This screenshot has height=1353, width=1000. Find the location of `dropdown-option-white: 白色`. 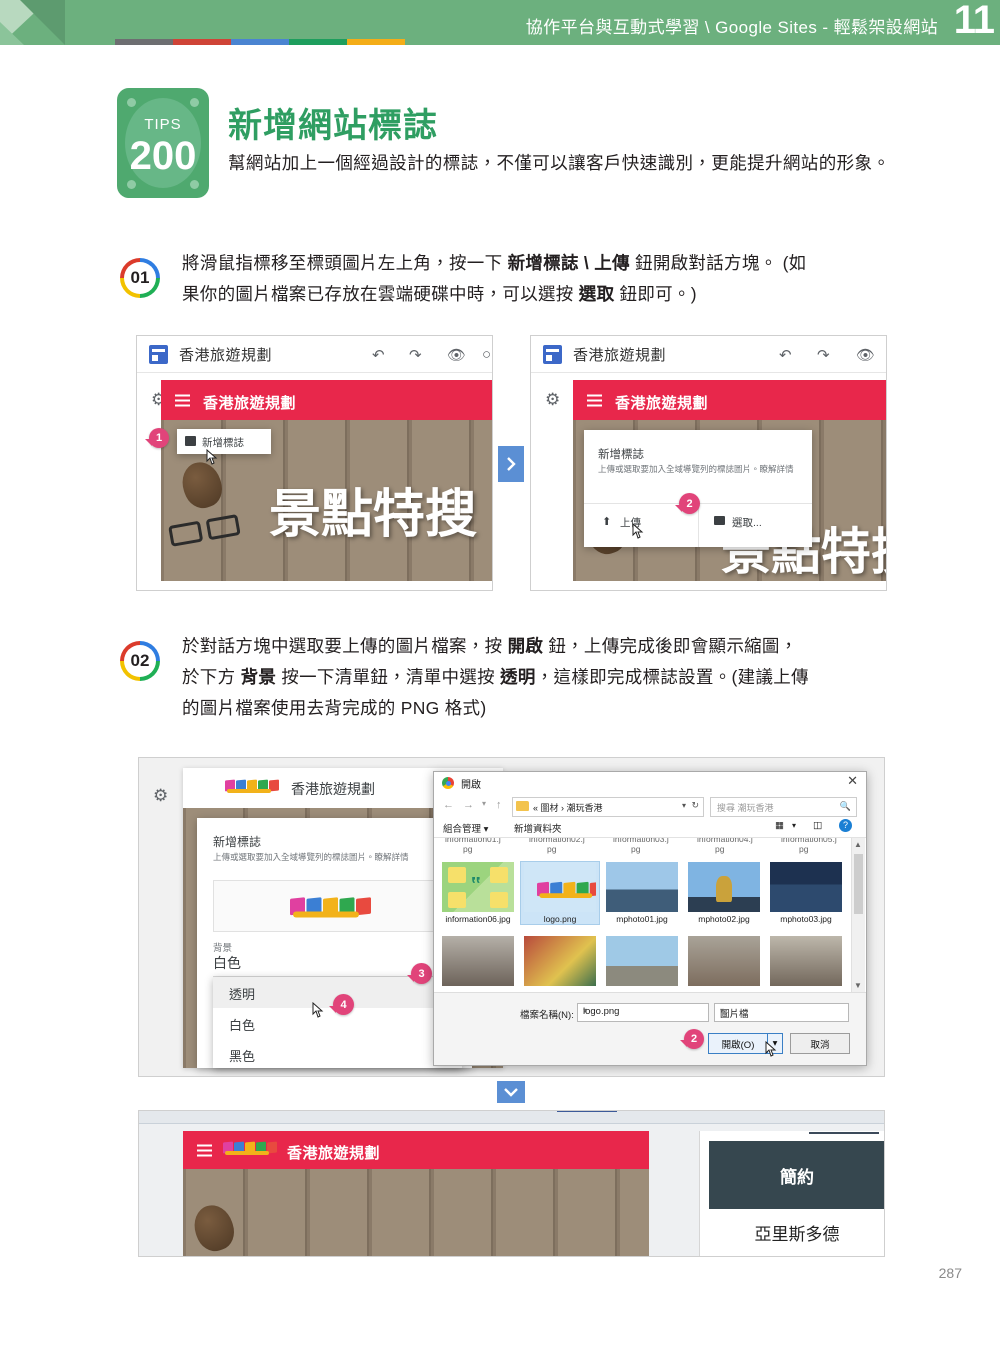

dropdown-option-white: 白色 is located at coordinates (242, 1024).